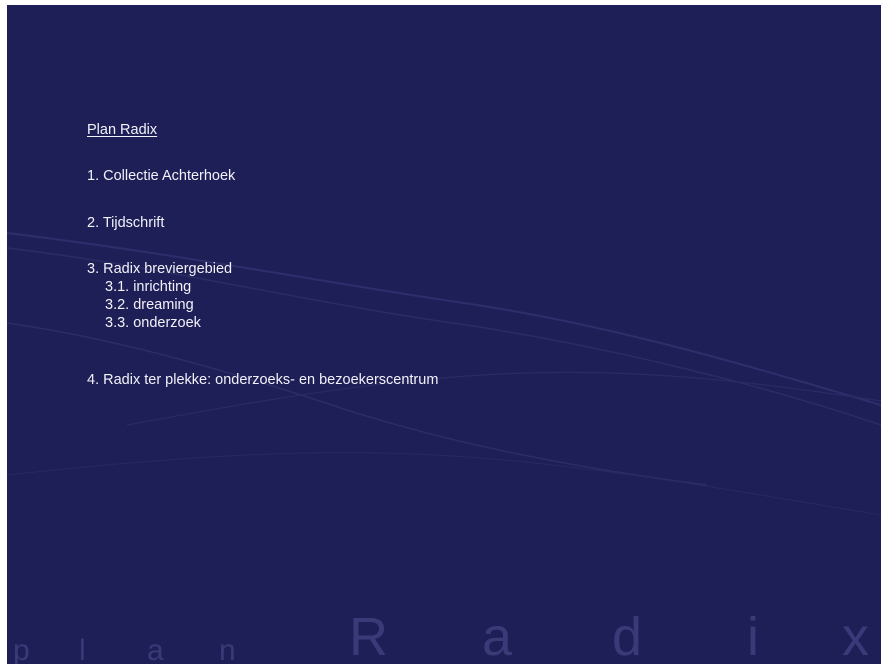  Describe the element at coordinates (21, 649) in the screenshot. I see `watermark-letter: p` at that location.